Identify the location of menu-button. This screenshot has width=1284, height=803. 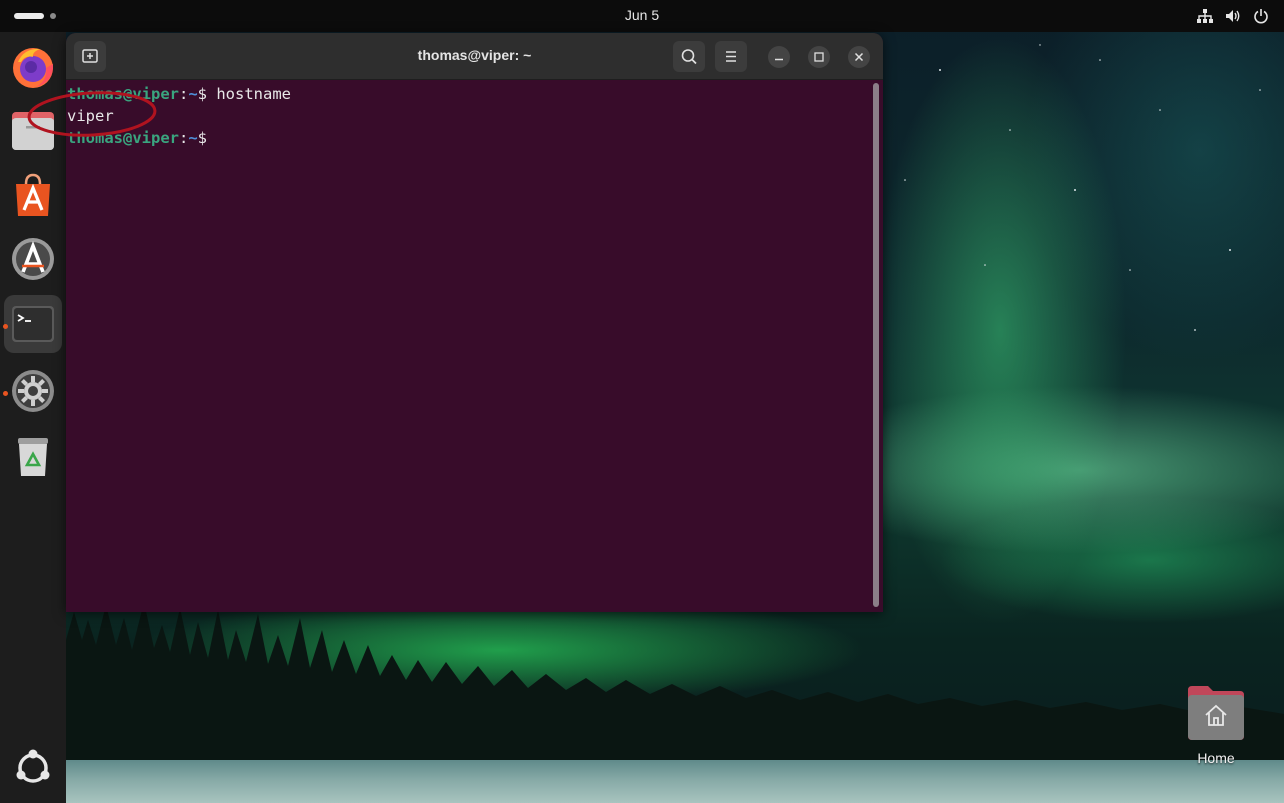
(731, 56).